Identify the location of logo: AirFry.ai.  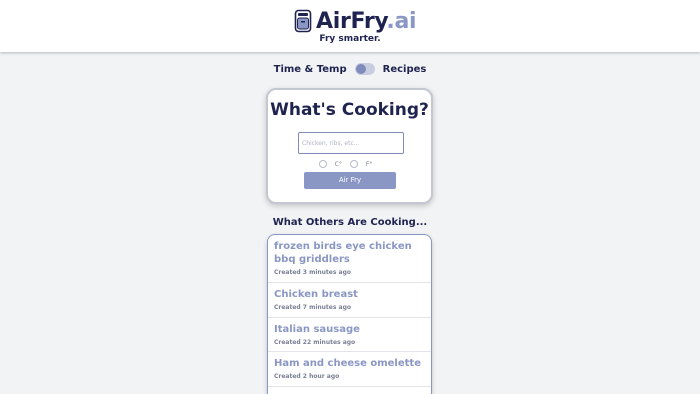
(355, 21).